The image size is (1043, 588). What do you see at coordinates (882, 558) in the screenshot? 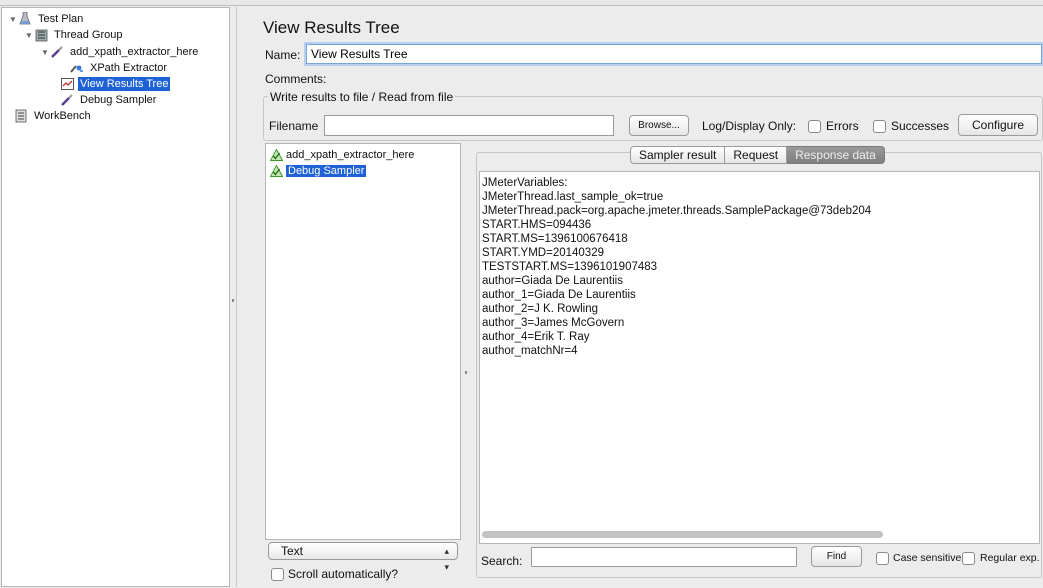
I see `case-sensitive-checkbox` at bounding box center [882, 558].